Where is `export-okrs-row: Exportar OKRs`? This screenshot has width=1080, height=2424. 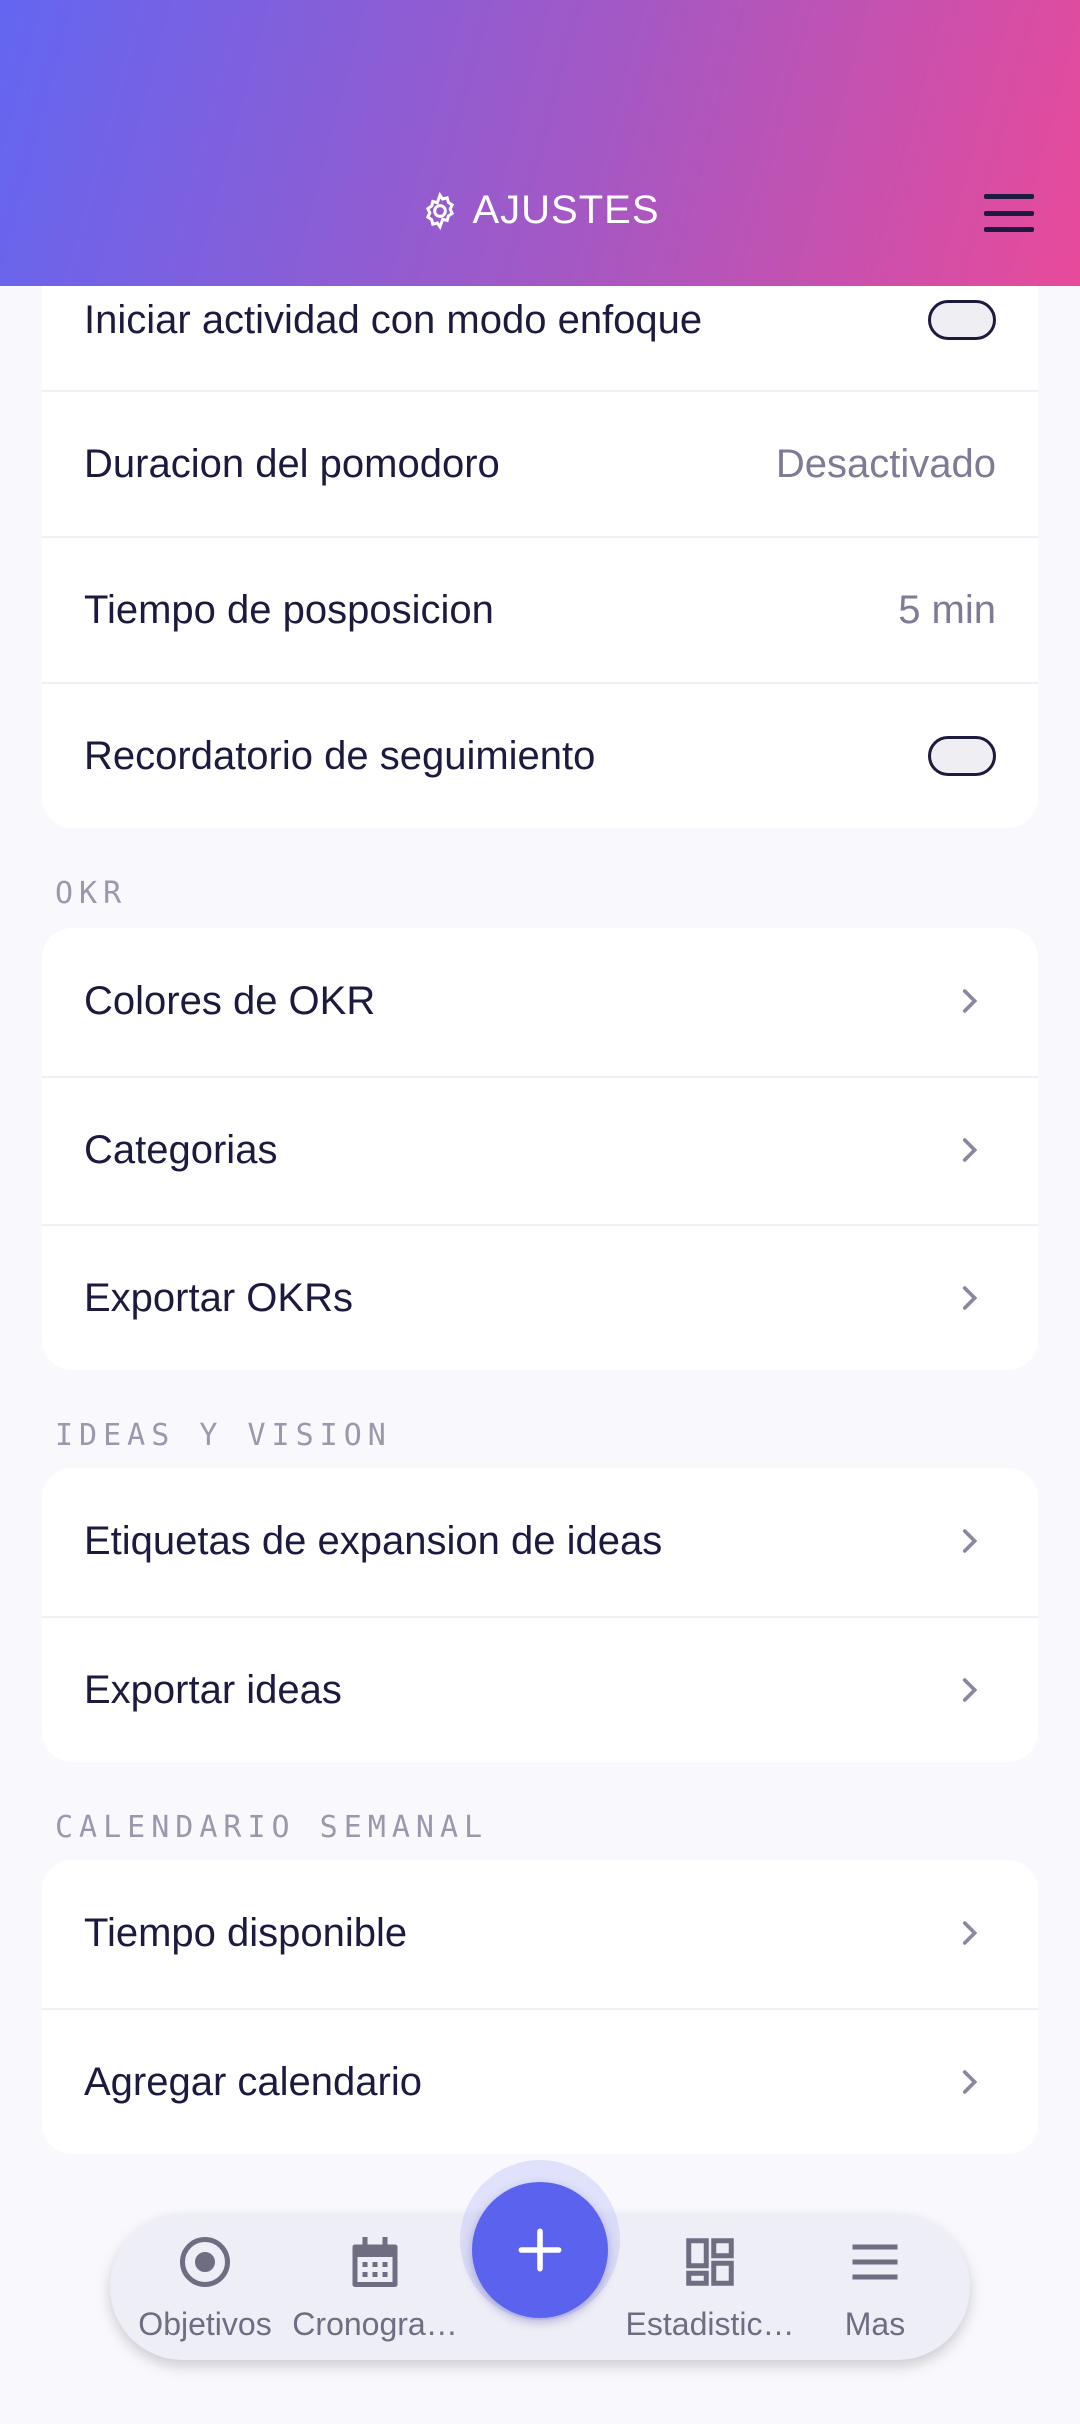
export-okrs-row: Exportar OKRs is located at coordinates (540, 1297).